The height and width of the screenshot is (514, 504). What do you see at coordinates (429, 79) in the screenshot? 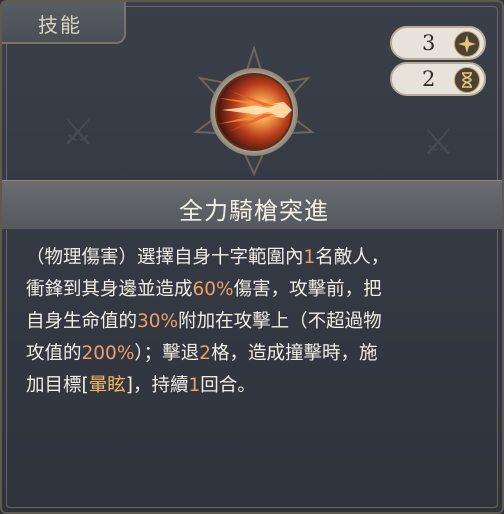
I see `skill-cooldown-value: 2` at bounding box center [429, 79].